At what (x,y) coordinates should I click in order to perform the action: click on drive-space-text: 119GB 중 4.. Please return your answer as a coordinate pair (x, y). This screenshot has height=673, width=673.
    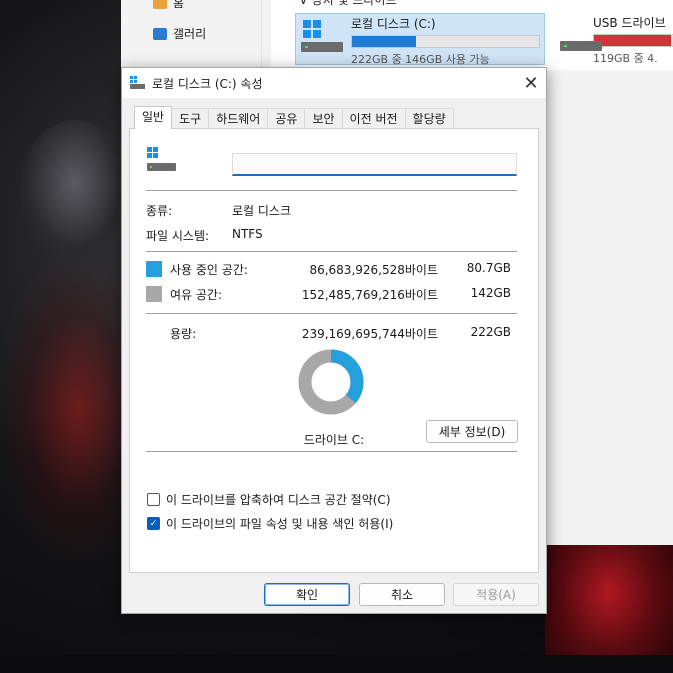
    Looking at the image, I should click on (625, 57).